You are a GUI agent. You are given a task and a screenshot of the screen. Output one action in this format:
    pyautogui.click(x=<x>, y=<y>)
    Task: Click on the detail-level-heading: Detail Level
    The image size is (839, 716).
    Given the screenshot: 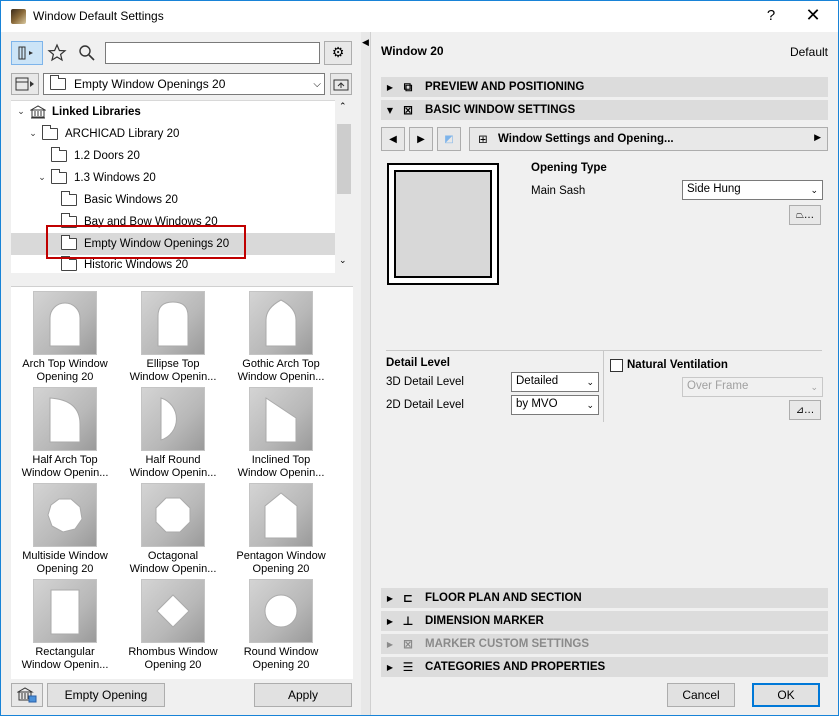 What is the action you would take?
    pyautogui.click(x=418, y=363)
    